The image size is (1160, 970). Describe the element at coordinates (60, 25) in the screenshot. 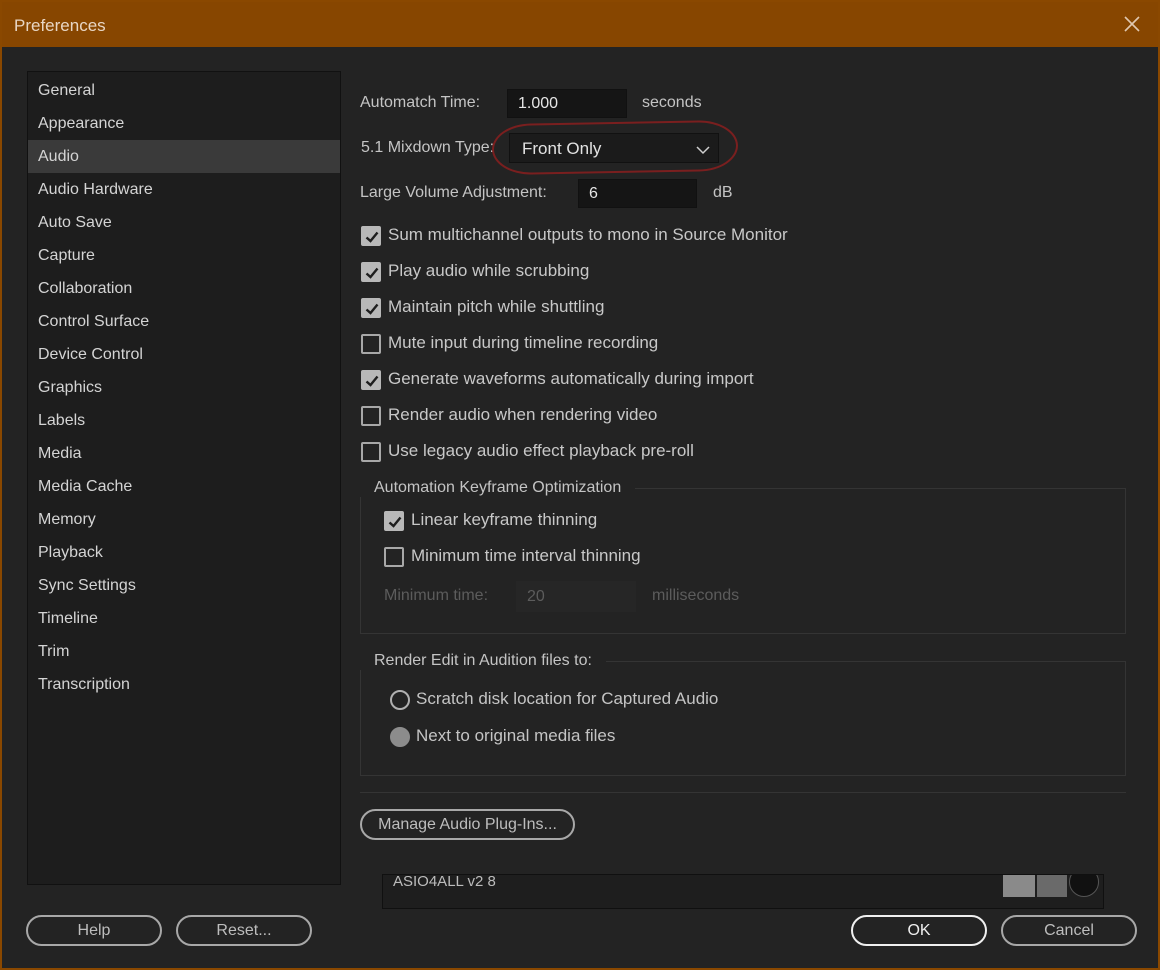

I see `window-title: Preferences` at that location.